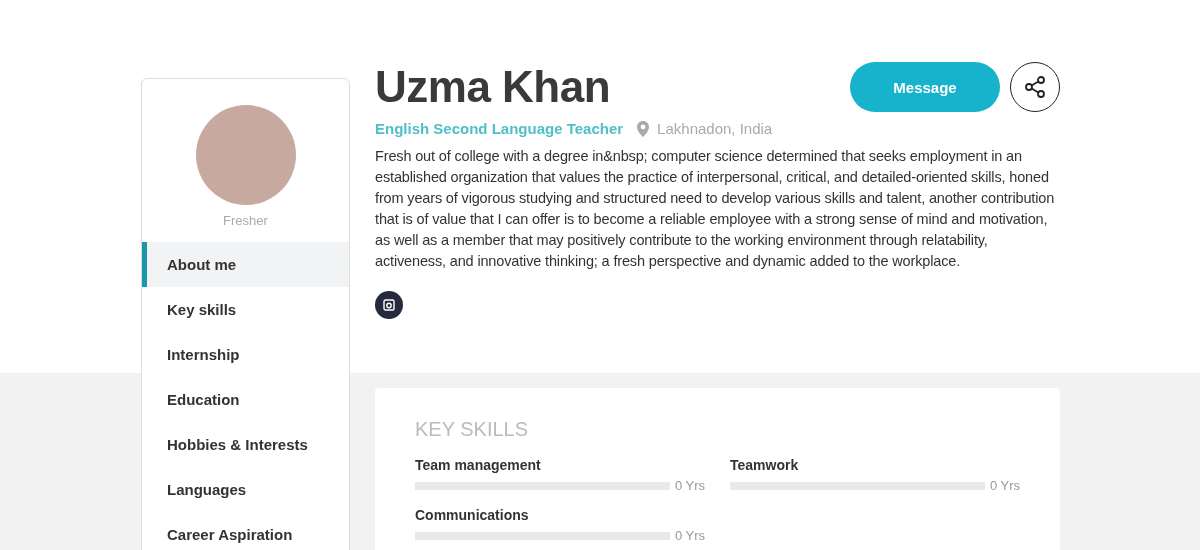  Describe the element at coordinates (245, 354) in the screenshot. I see `sidebar-item: Internship` at that location.